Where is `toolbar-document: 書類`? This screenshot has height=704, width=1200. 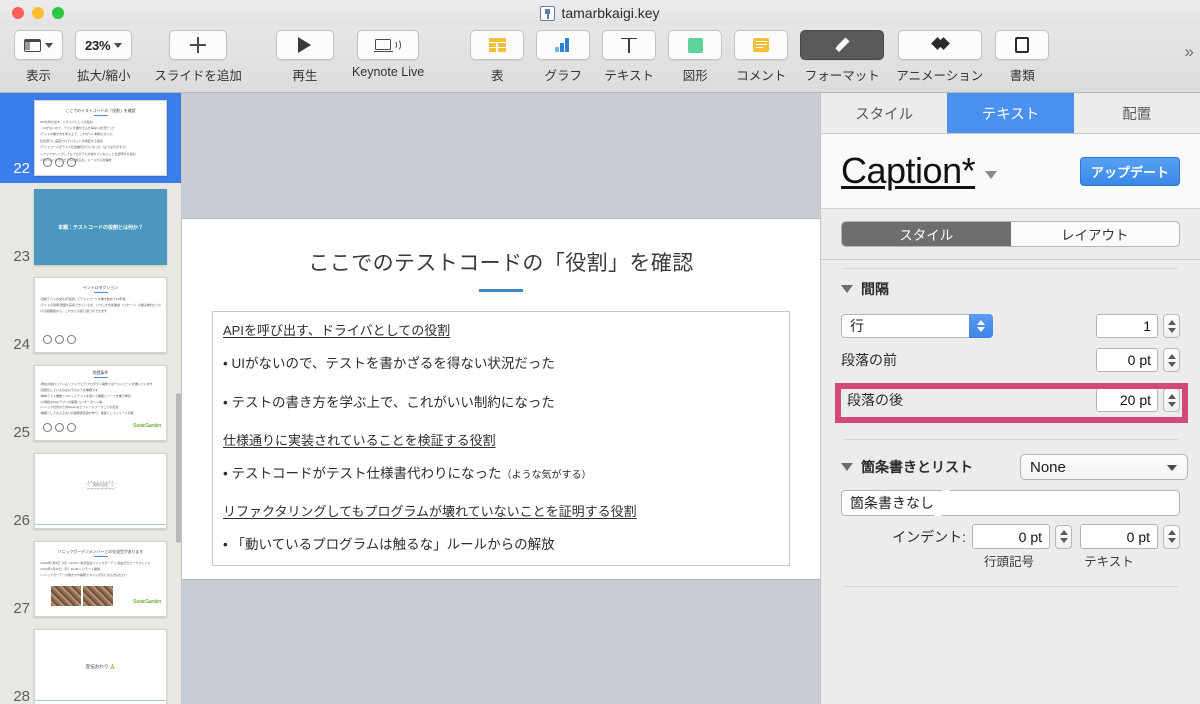
toolbar-document: 書類 is located at coordinates (1022, 57).